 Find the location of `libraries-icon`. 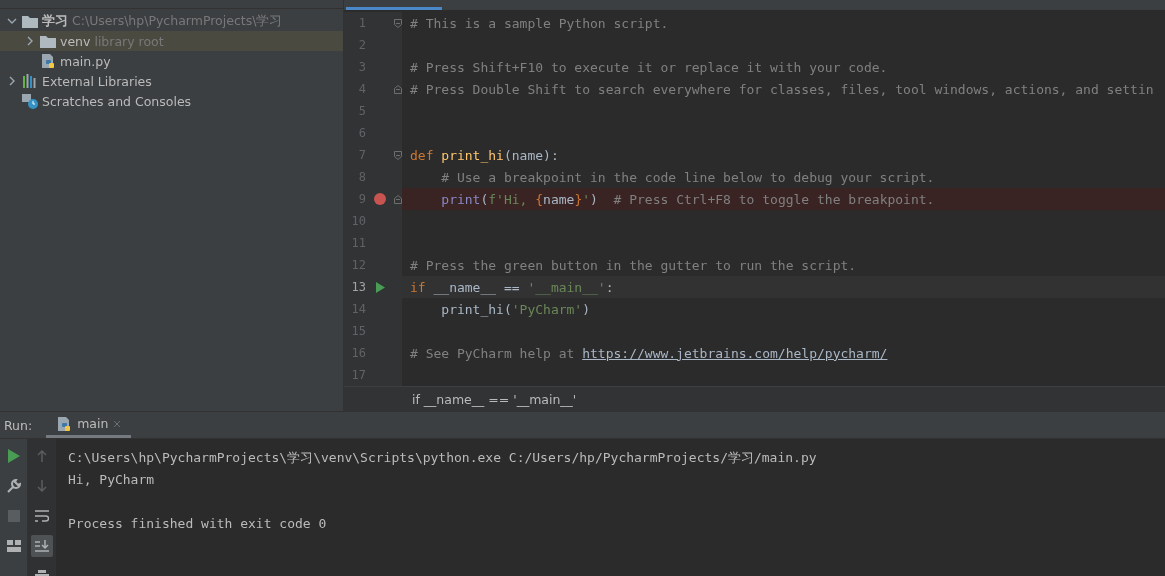

libraries-icon is located at coordinates (30, 81).